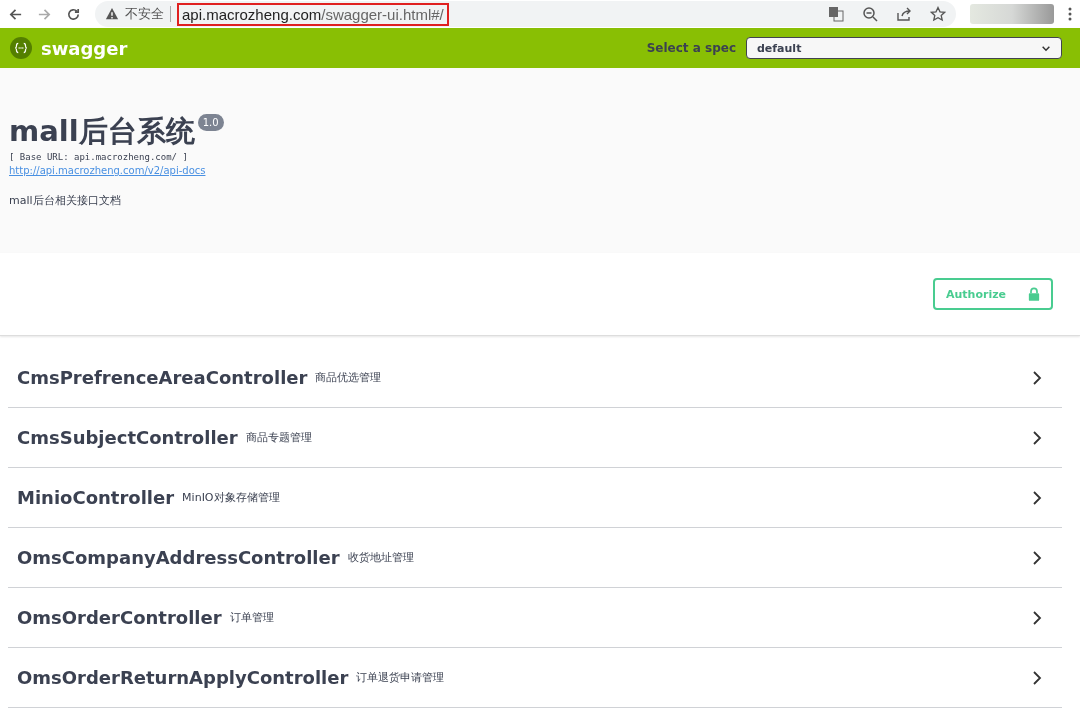 The height and width of the screenshot is (720, 1080). What do you see at coordinates (231, 497) in the screenshot?
I see `controller-description: MinIO对象存储管理` at bounding box center [231, 497].